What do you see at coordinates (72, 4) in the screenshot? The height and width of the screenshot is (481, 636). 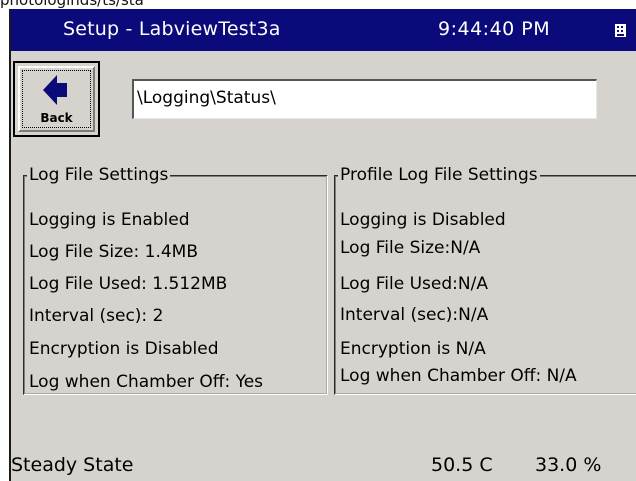 I see `clipped-caption-text: photologinds/ts/sta` at bounding box center [72, 4].